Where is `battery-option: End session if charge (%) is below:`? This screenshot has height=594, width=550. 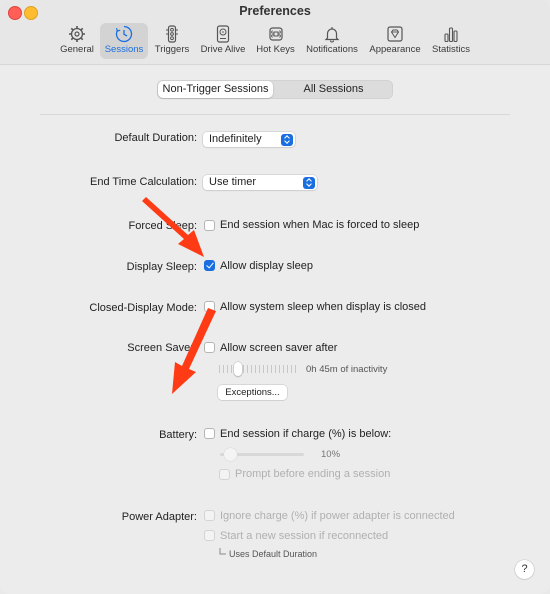 battery-option: End session if charge (%) is below: is located at coordinates (306, 434).